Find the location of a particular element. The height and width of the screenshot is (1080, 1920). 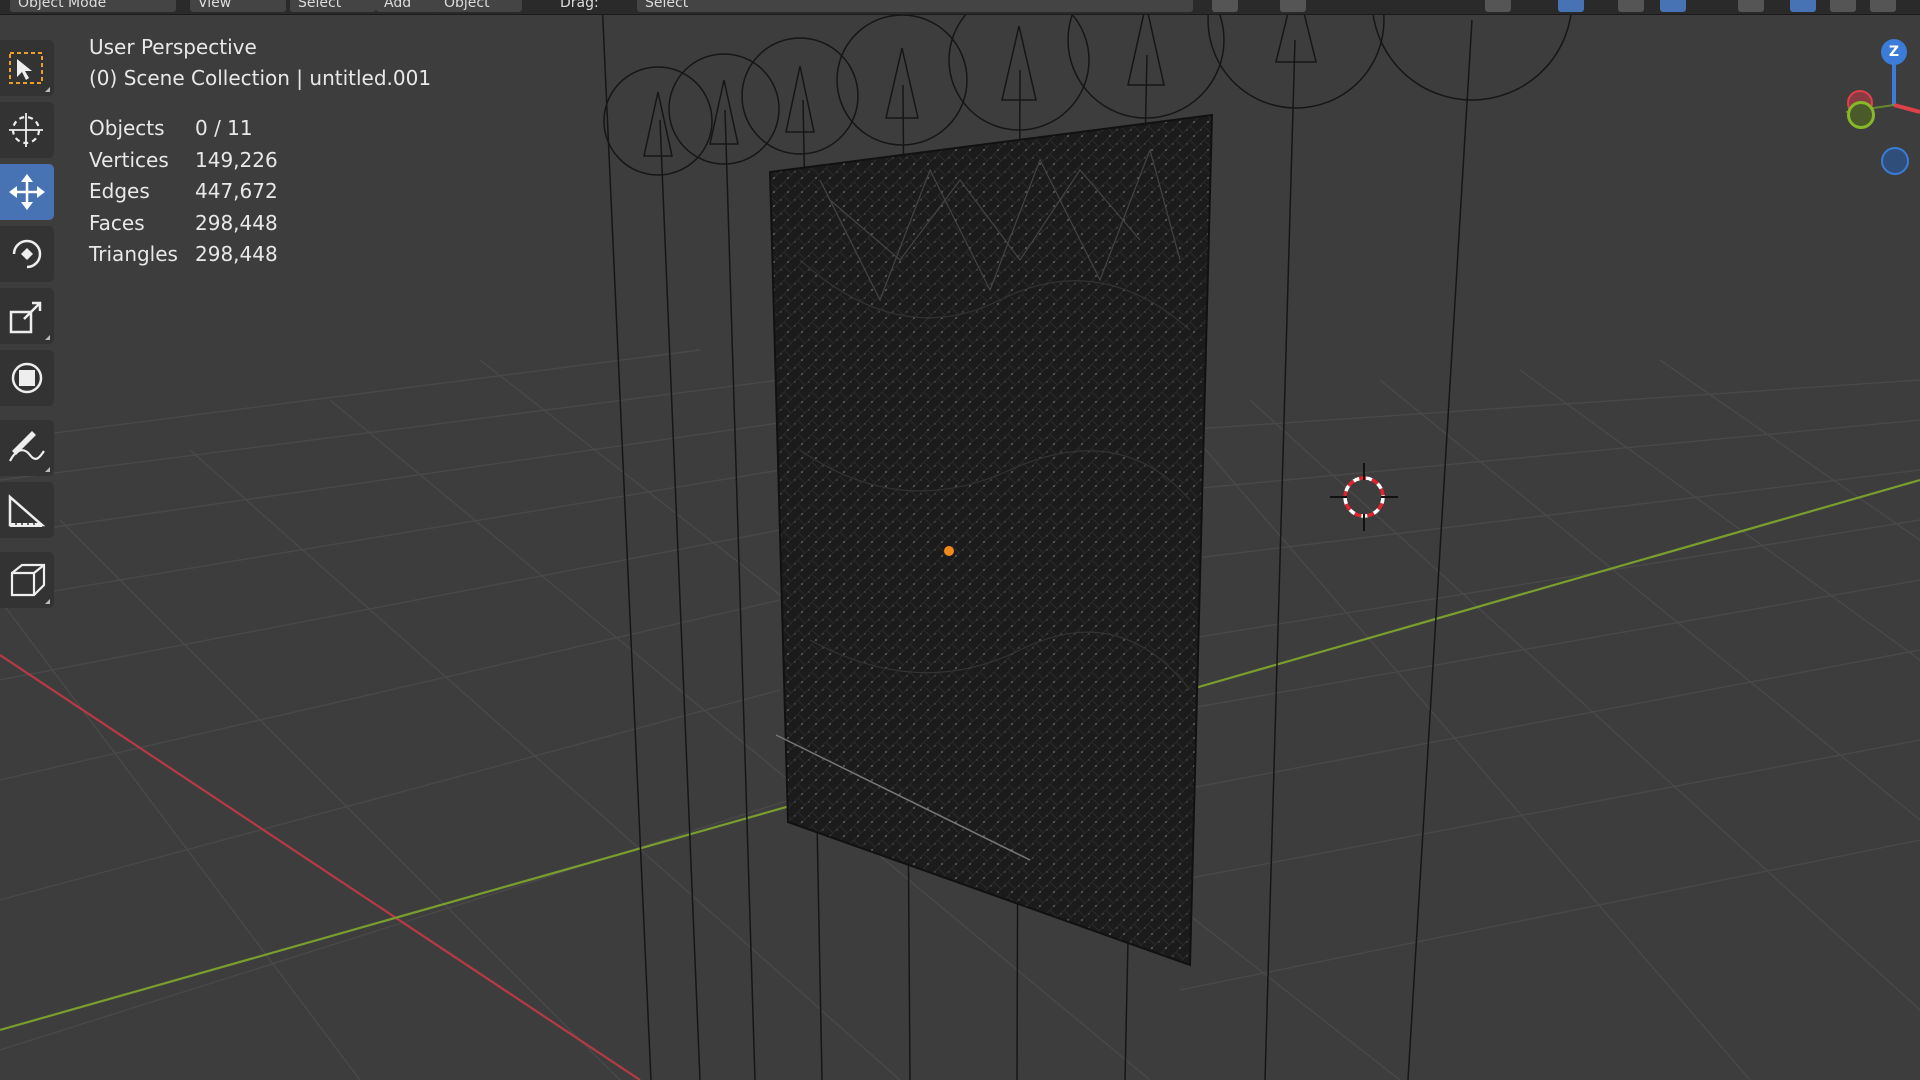

shading-material-icon is located at coordinates (1843, 6).